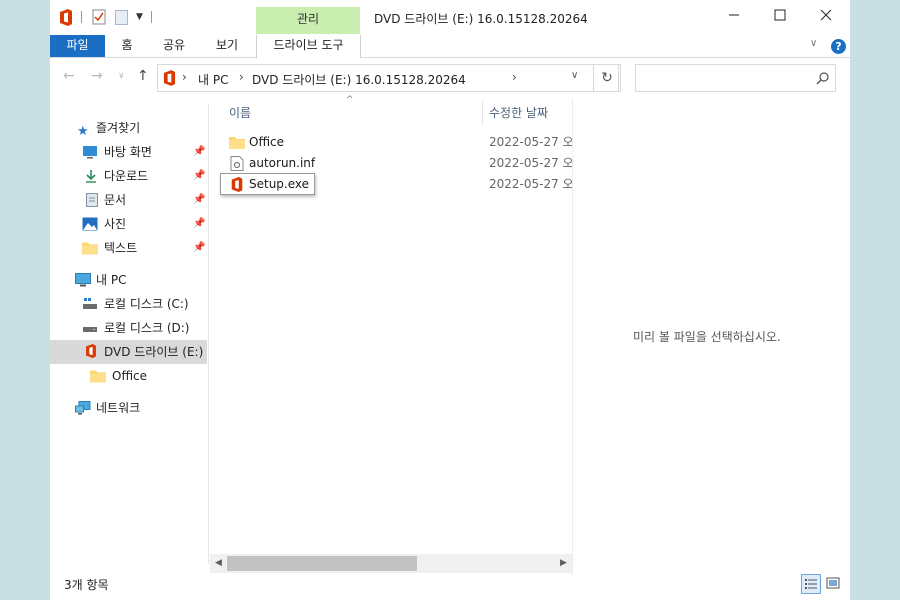  I want to click on maximize-button, so click(780, 17).